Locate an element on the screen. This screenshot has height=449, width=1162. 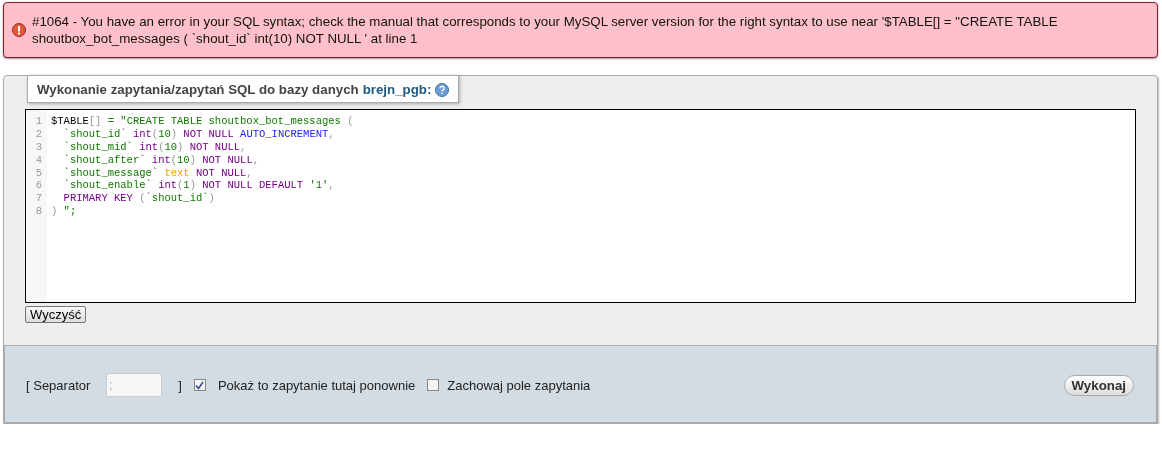
code-line: $TABLE[] = "CREATE TABLE shoutbox_bot_messages ( is located at coordinates (202, 121).